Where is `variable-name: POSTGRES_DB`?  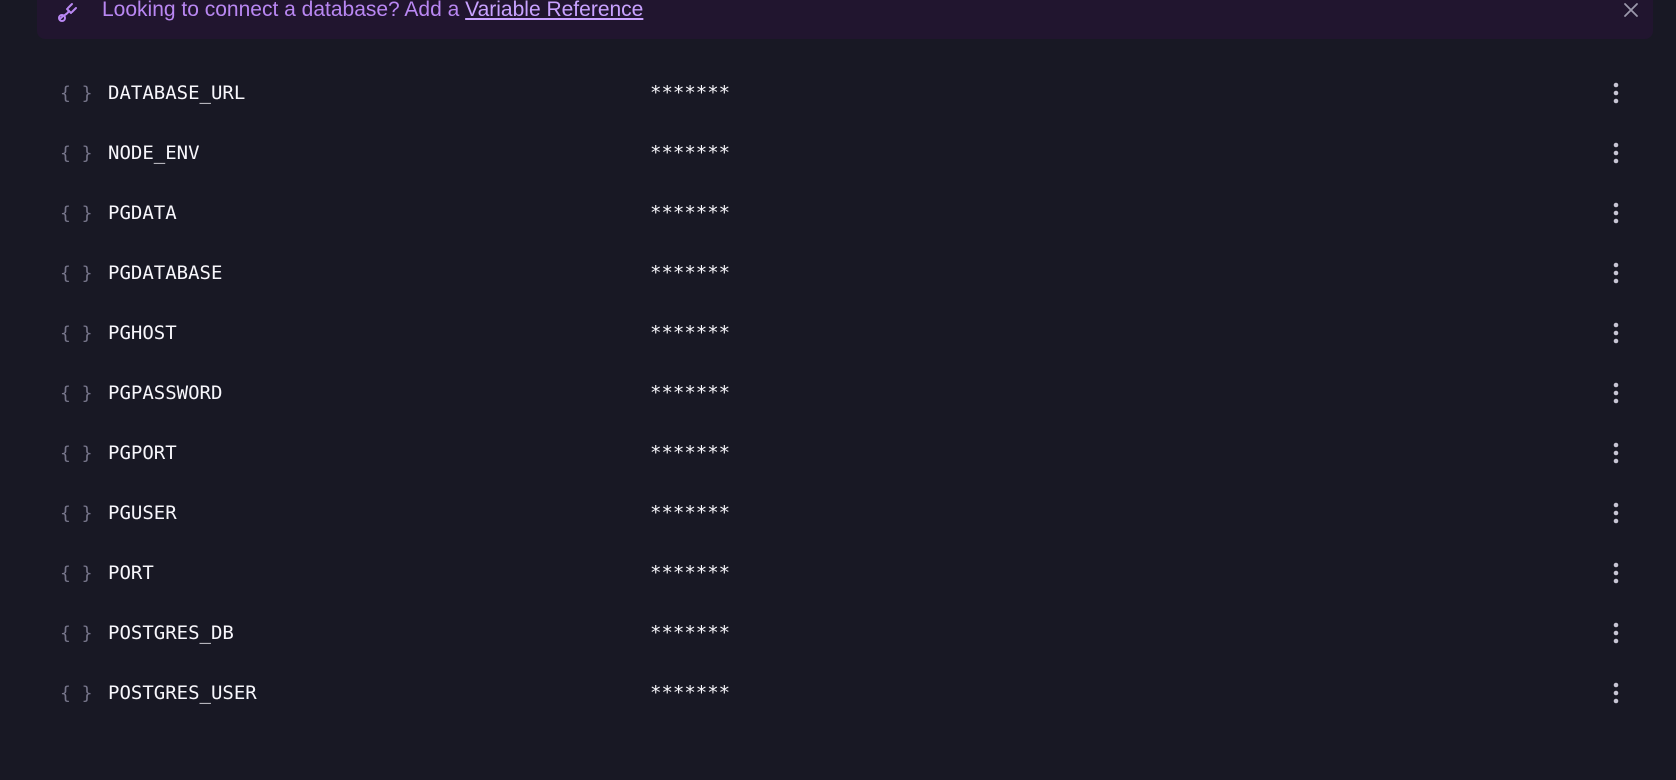
variable-name: POSTGRES_DB is located at coordinates (171, 633).